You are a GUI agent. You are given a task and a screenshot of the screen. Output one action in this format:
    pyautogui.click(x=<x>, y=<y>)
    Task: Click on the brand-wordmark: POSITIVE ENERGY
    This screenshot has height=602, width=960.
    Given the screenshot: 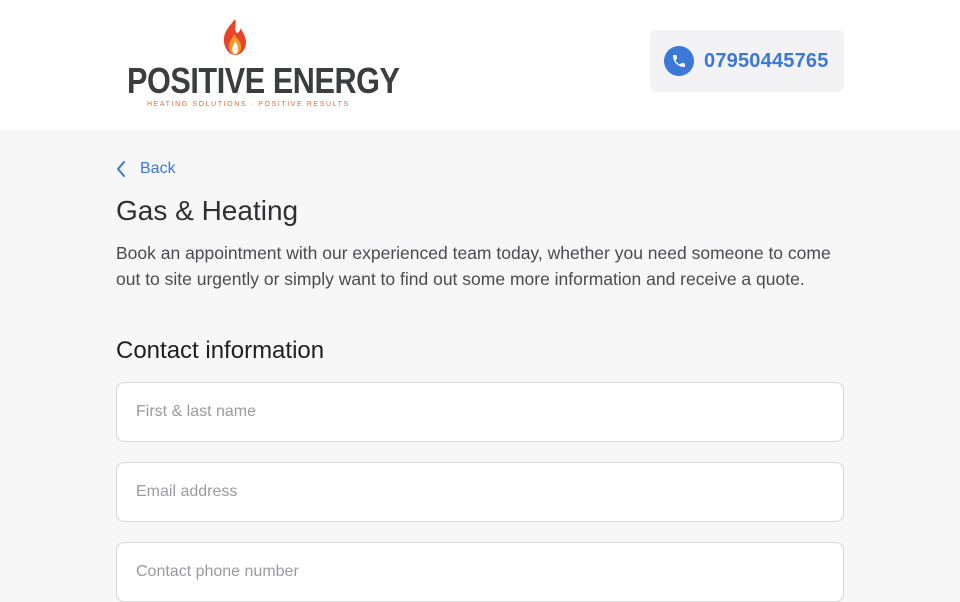 What is the action you would take?
    pyautogui.click(x=263, y=80)
    